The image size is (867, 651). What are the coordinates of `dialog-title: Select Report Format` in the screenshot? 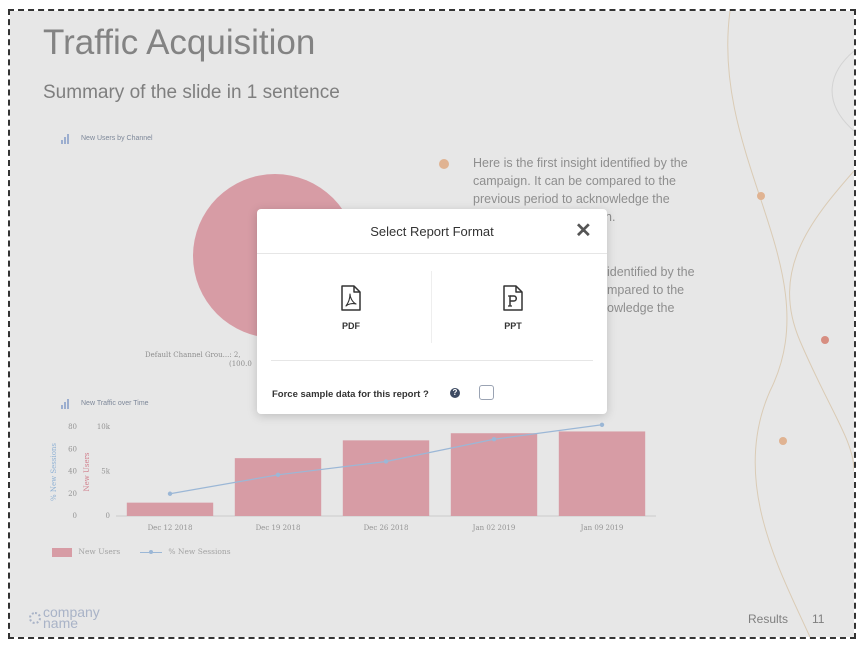 It's located at (432, 231).